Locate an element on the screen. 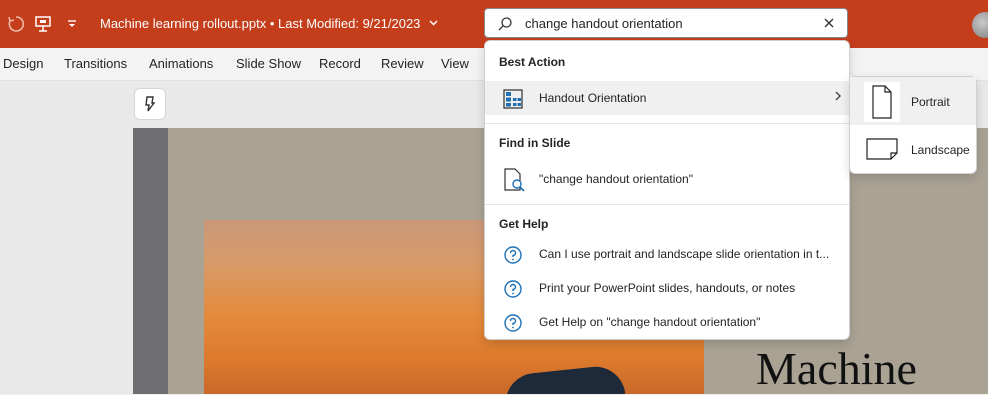  slide-title: Machine is located at coordinates (836, 368).